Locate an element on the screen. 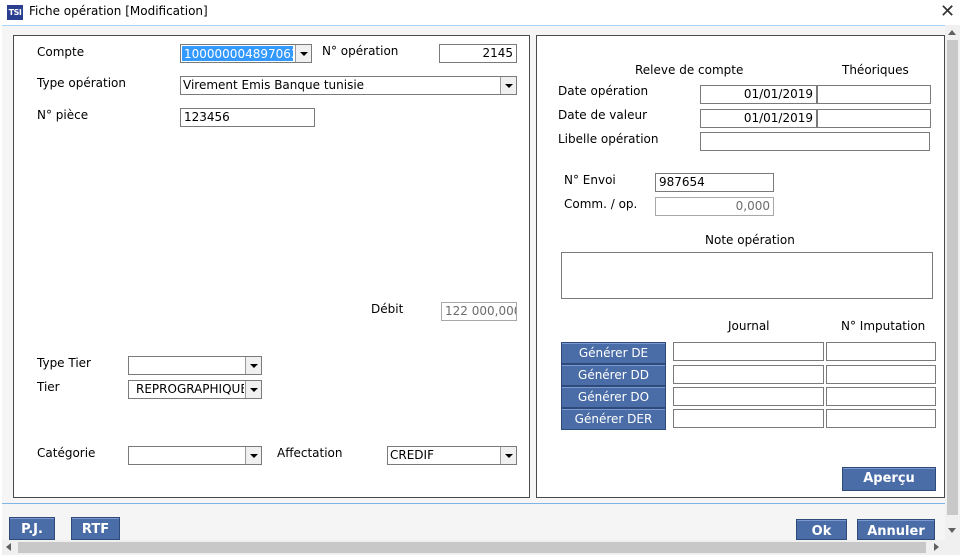 The image size is (960, 557). scroll-down-icon is located at coordinates (952, 530).